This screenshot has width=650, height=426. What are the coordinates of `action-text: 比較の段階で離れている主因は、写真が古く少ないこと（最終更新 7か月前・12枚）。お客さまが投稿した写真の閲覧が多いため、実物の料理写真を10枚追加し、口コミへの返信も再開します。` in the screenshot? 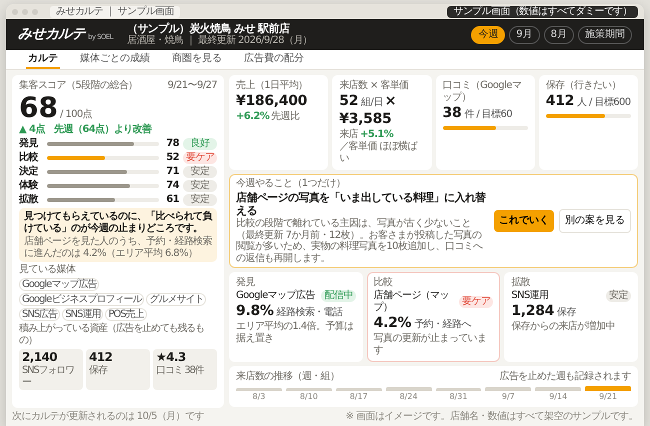 It's located at (360, 241).